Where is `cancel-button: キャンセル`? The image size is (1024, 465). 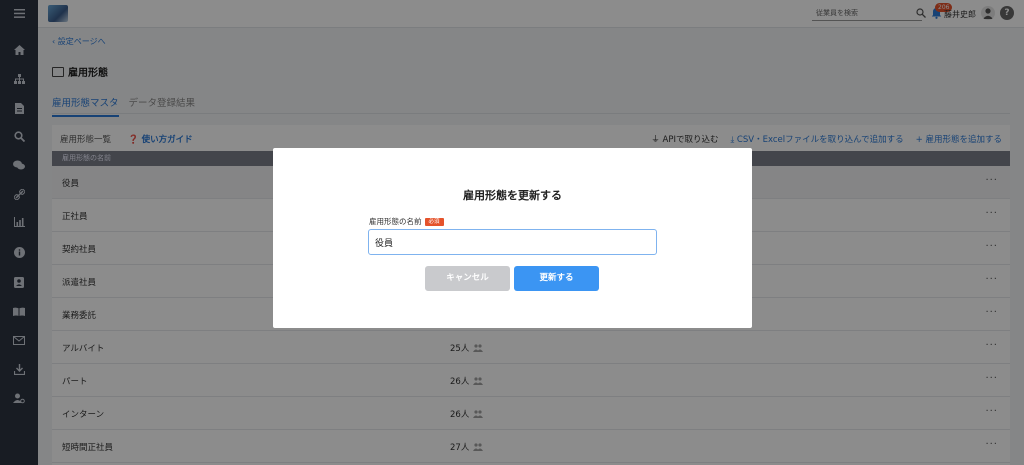
cancel-button: キャンセル is located at coordinates (467, 278).